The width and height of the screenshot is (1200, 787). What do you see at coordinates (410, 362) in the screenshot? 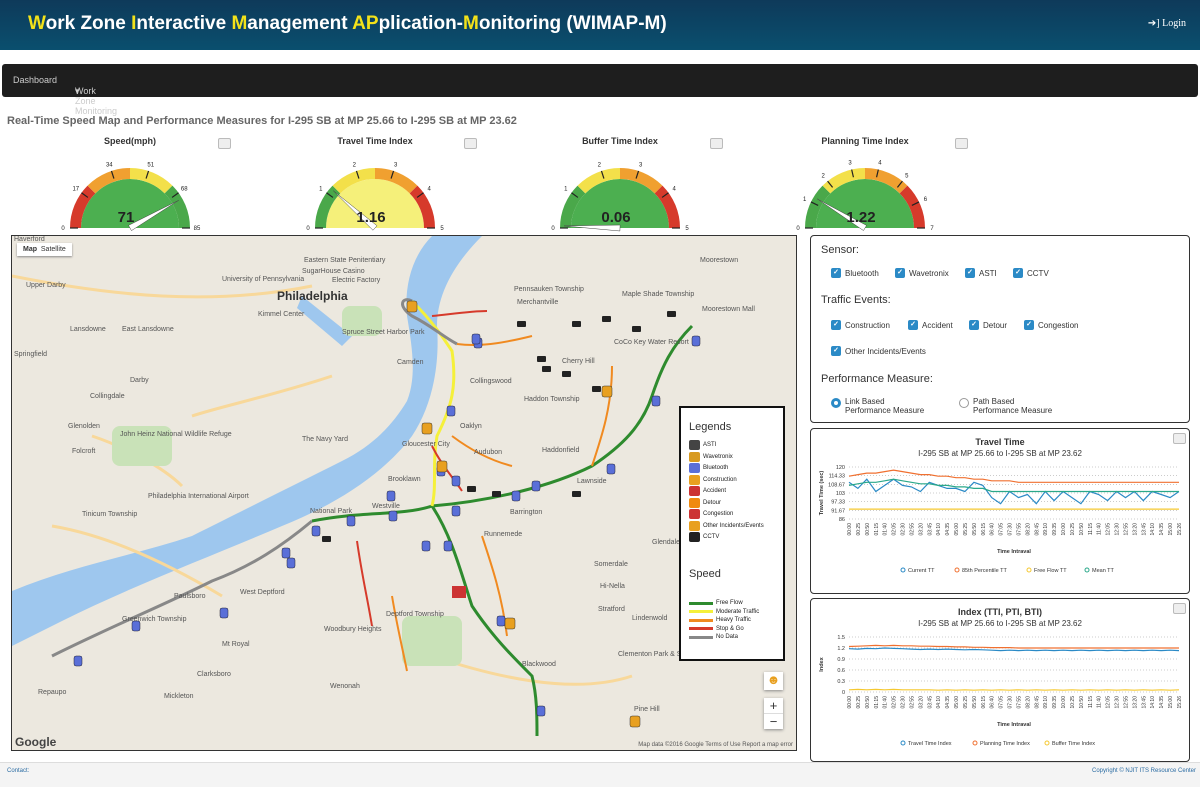
I see `map-place-label: Camden` at bounding box center [410, 362].